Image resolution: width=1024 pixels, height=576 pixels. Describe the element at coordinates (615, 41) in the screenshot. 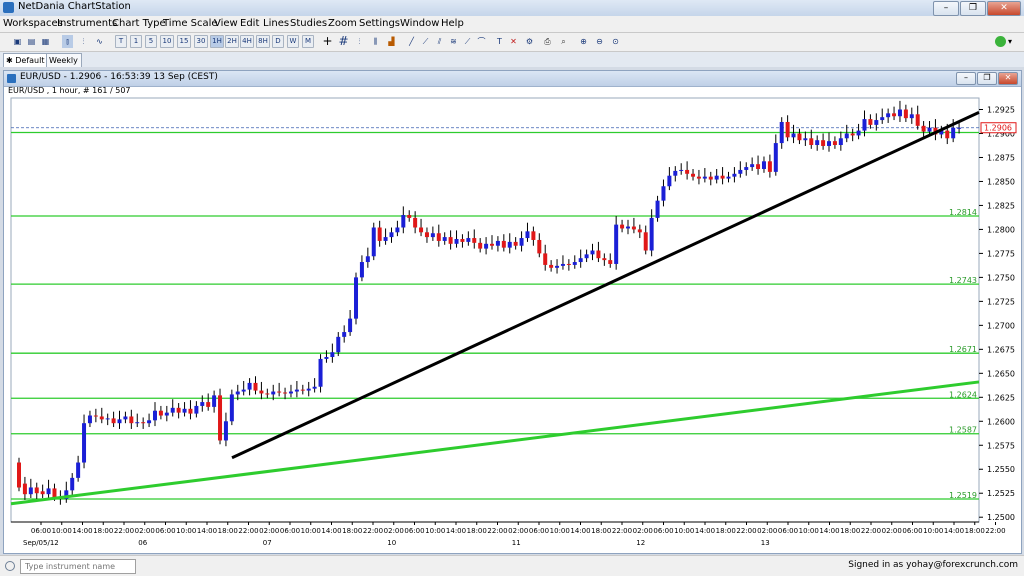

I see `zoom-reset-icon: ⊙` at that location.